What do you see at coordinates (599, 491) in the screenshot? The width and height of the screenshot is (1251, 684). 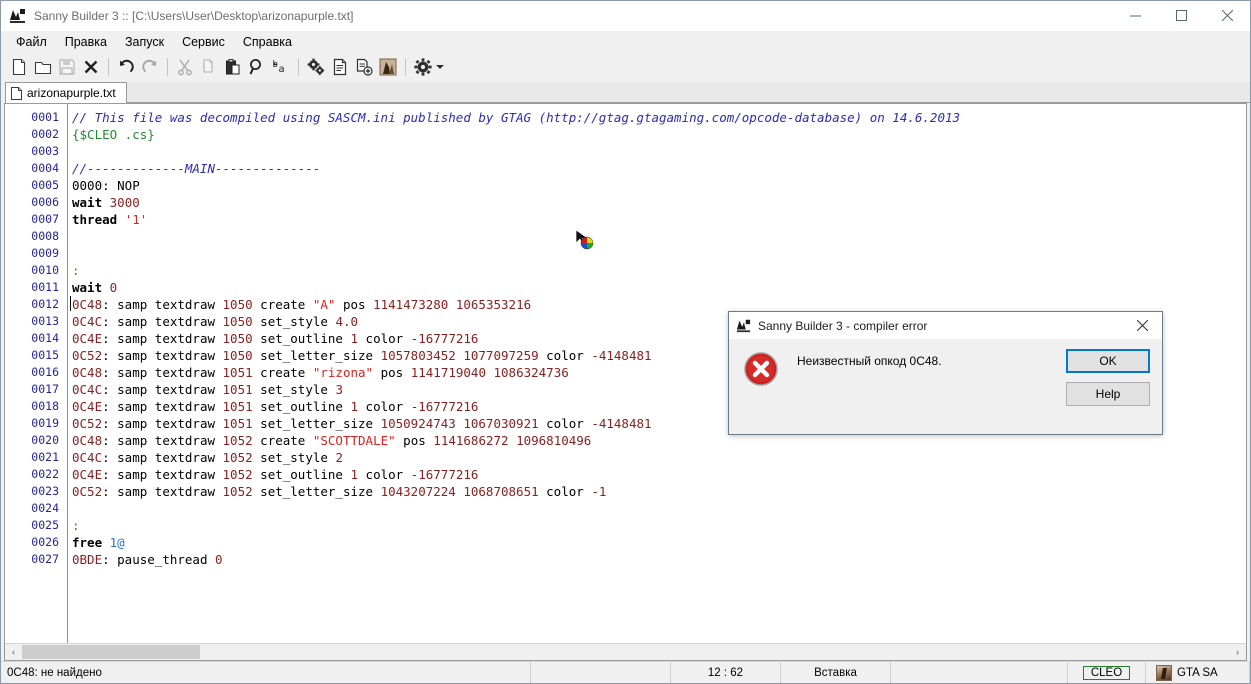 I see `code-token: -1` at bounding box center [599, 491].